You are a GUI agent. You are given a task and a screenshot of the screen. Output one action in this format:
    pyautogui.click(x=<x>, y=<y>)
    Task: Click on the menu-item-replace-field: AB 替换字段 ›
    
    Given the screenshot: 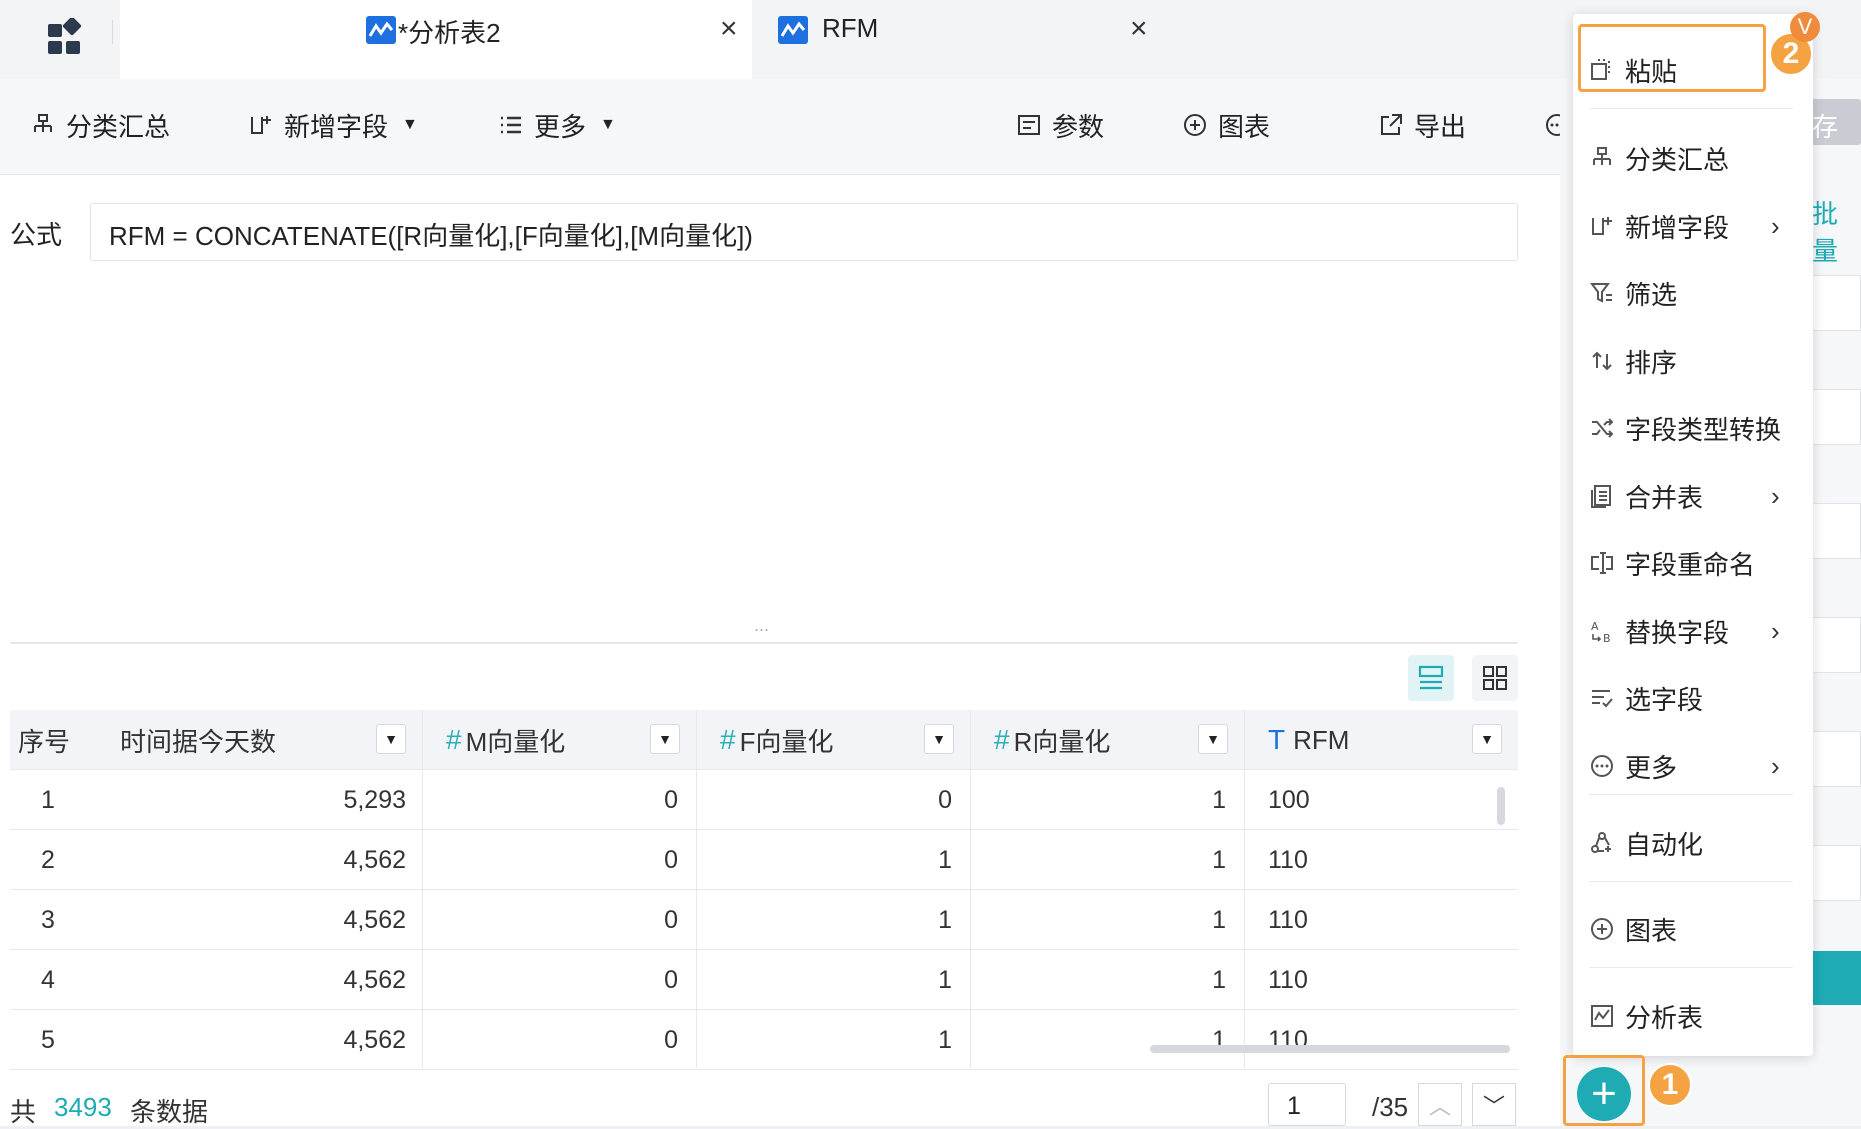 What is the action you would take?
    pyautogui.click(x=1693, y=631)
    